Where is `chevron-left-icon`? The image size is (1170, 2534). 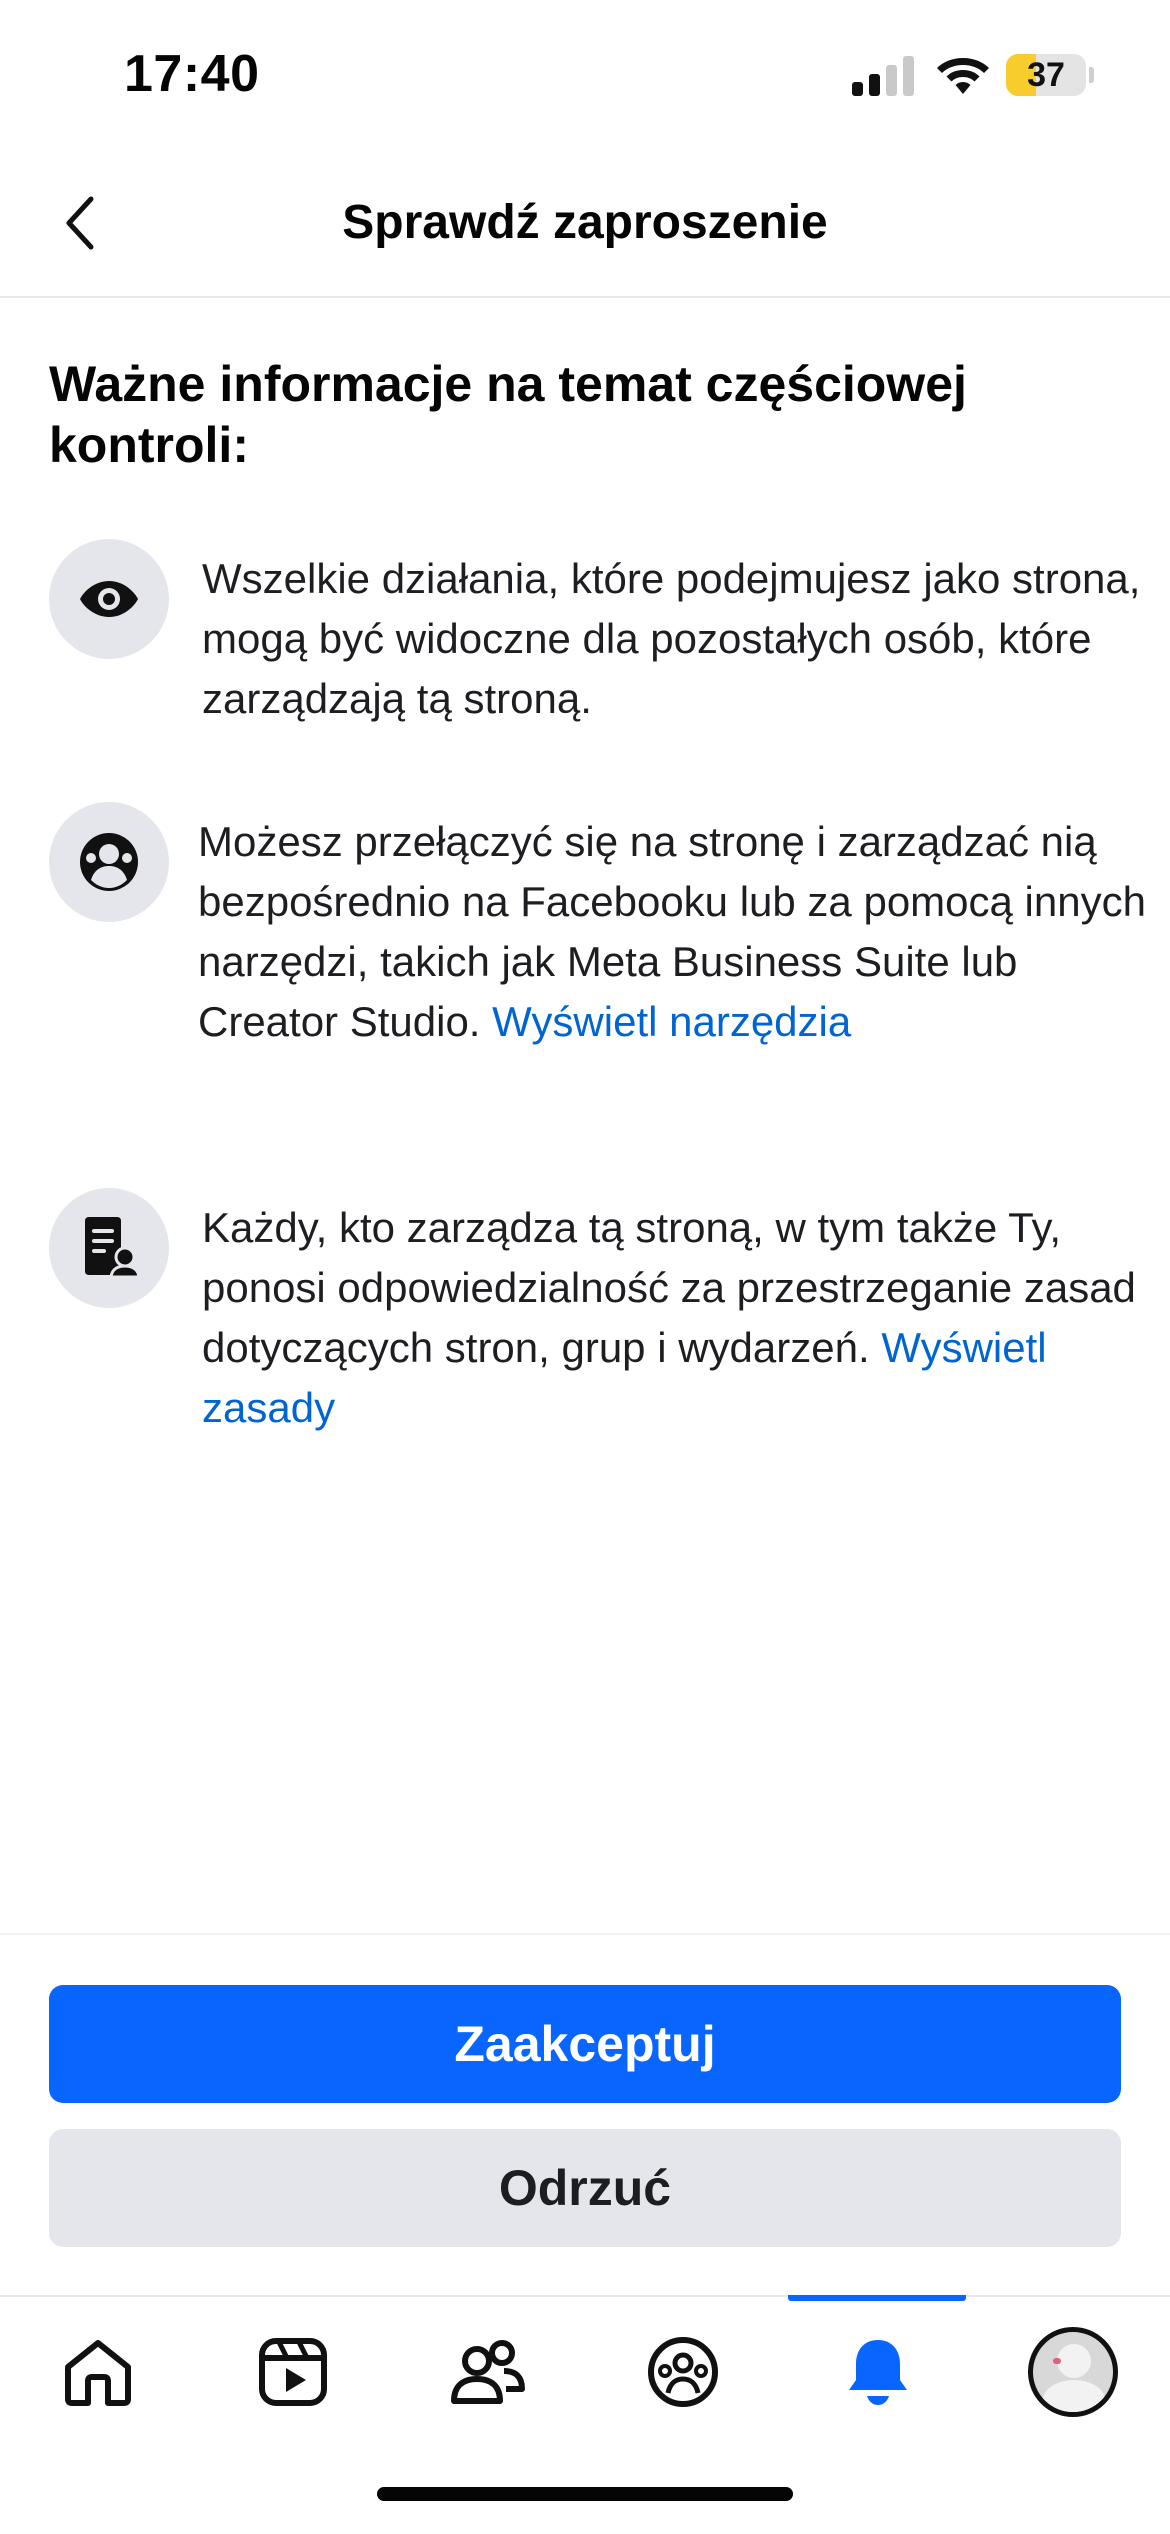 chevron-left-icon is located at coordinates (80, 223).